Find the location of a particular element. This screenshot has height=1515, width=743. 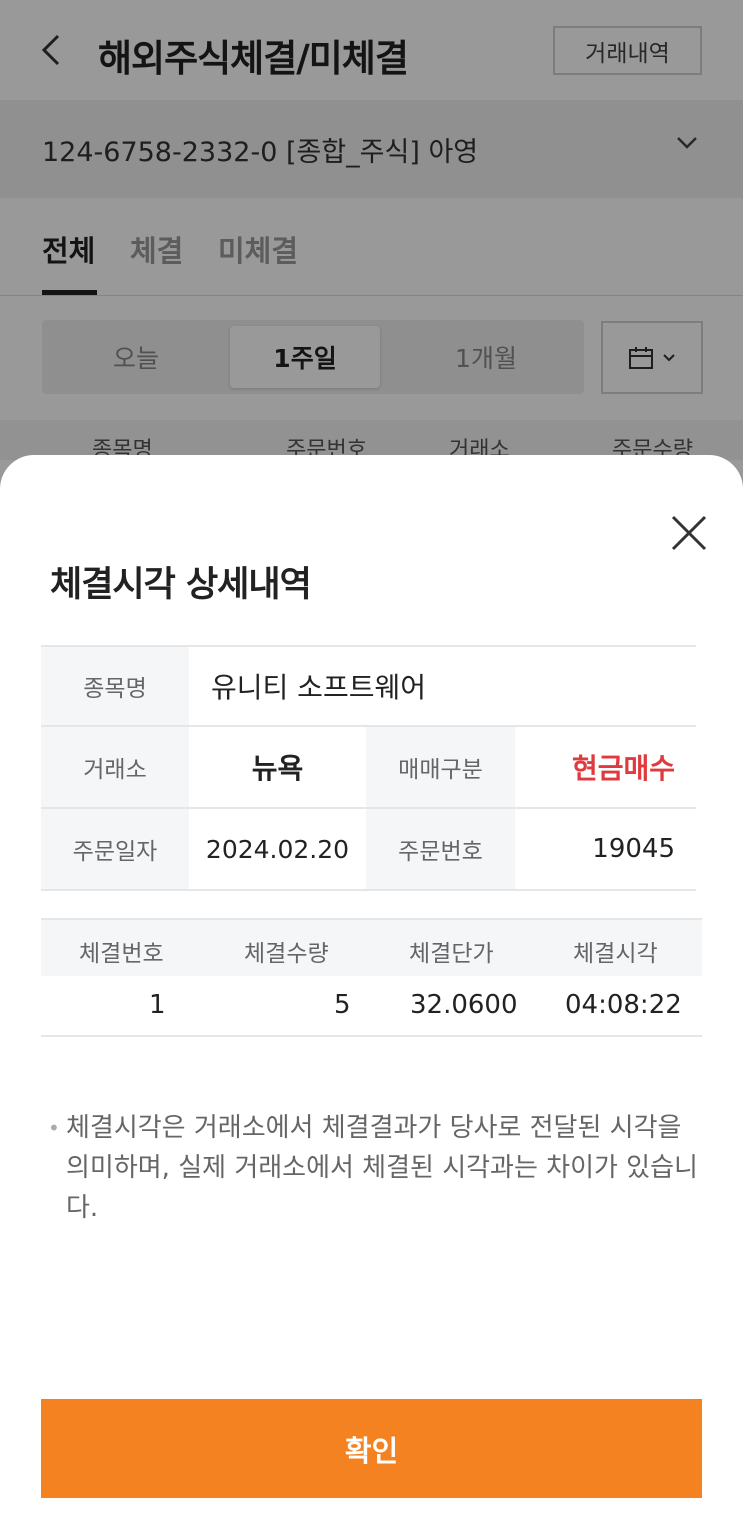

exchange-label: 거래소 is located at coordinates (115, 767).